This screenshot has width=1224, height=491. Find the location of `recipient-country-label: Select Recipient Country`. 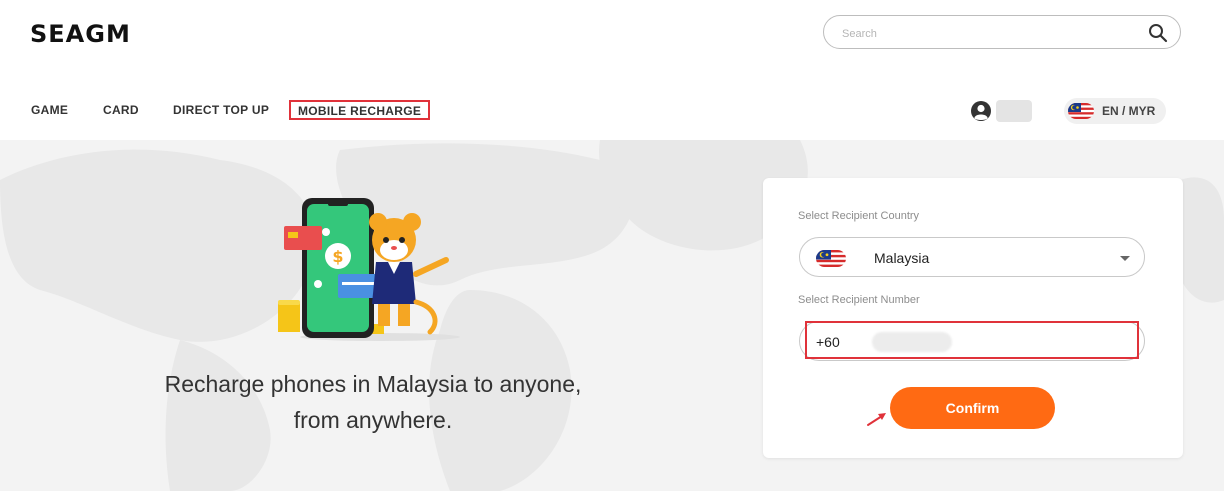

recipient-country-label: Select Recipient Country is located at coordinates (859, 216).